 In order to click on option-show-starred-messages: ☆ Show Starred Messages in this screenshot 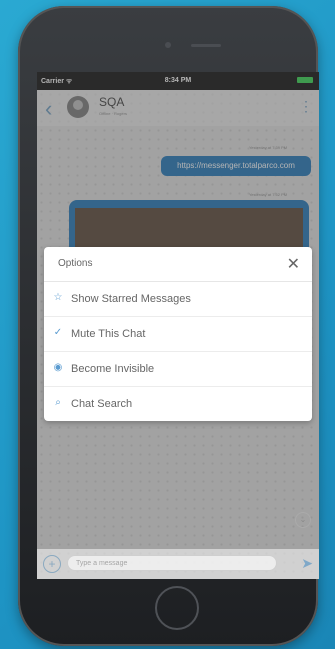, I will do `click(178, 299)`.